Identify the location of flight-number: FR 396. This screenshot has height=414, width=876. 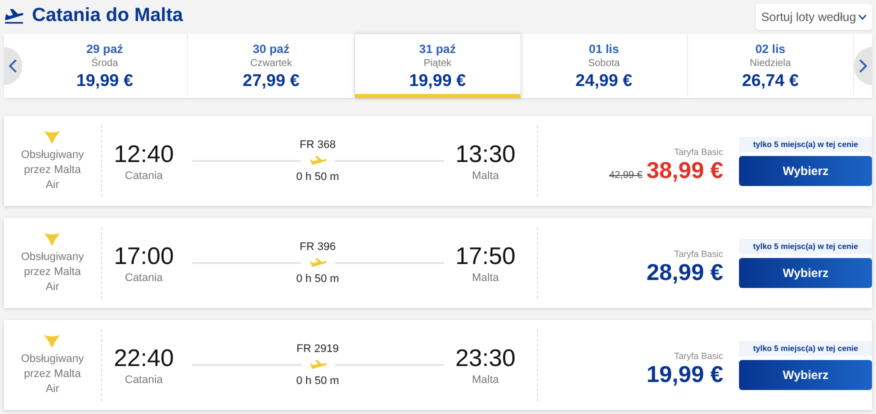
(318, 247).